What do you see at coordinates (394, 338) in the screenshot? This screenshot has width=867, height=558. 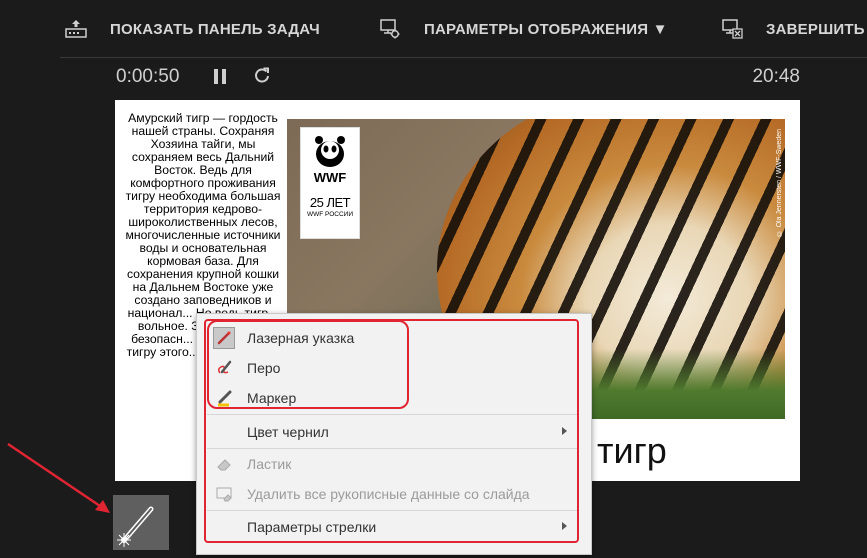 I see `menu-item-laser-pointer: Лазерная указка` at bounding box center [394, 338].